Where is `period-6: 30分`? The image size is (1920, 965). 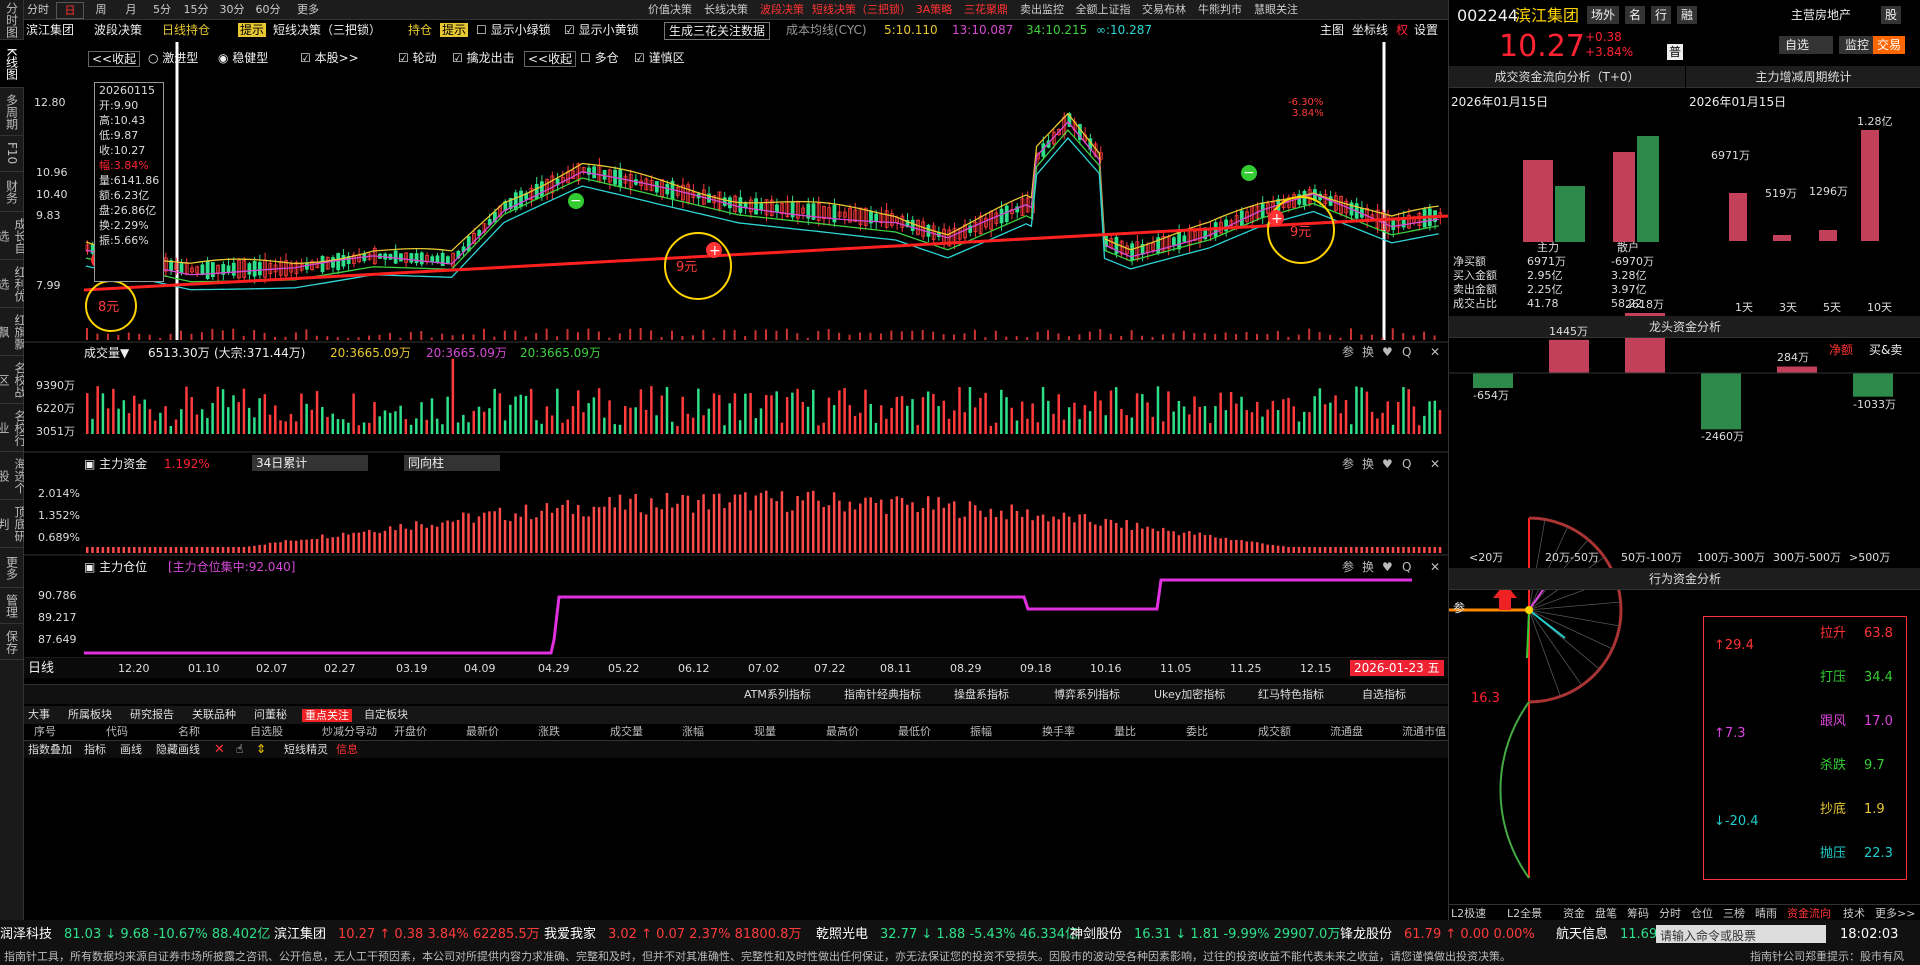 period-6: 30分 is located at coordinates (232, 10).